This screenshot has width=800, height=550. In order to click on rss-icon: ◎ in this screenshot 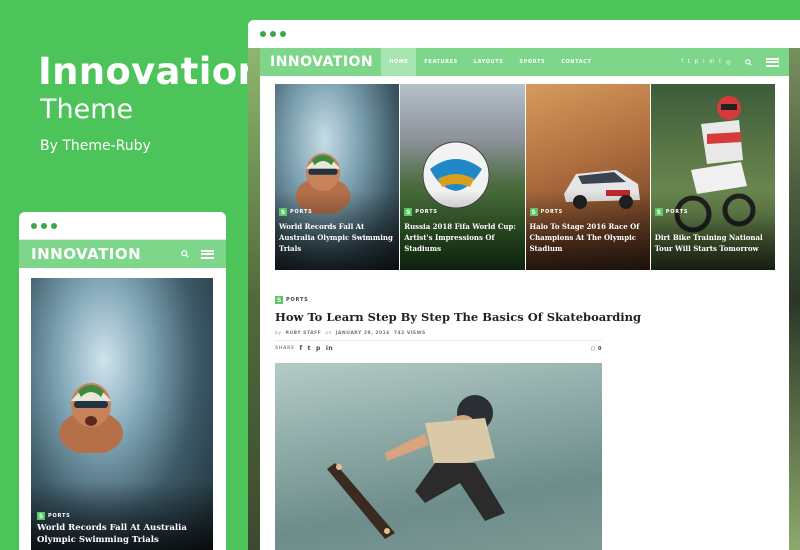, I will do `click(728, 62)`.